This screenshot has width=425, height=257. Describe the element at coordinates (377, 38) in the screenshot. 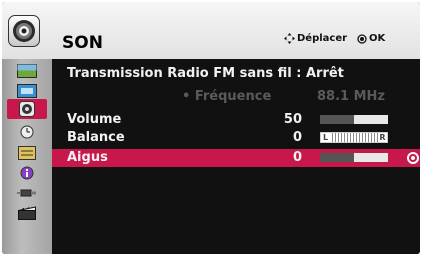

I see `ok-hint-label: OK` at that location.